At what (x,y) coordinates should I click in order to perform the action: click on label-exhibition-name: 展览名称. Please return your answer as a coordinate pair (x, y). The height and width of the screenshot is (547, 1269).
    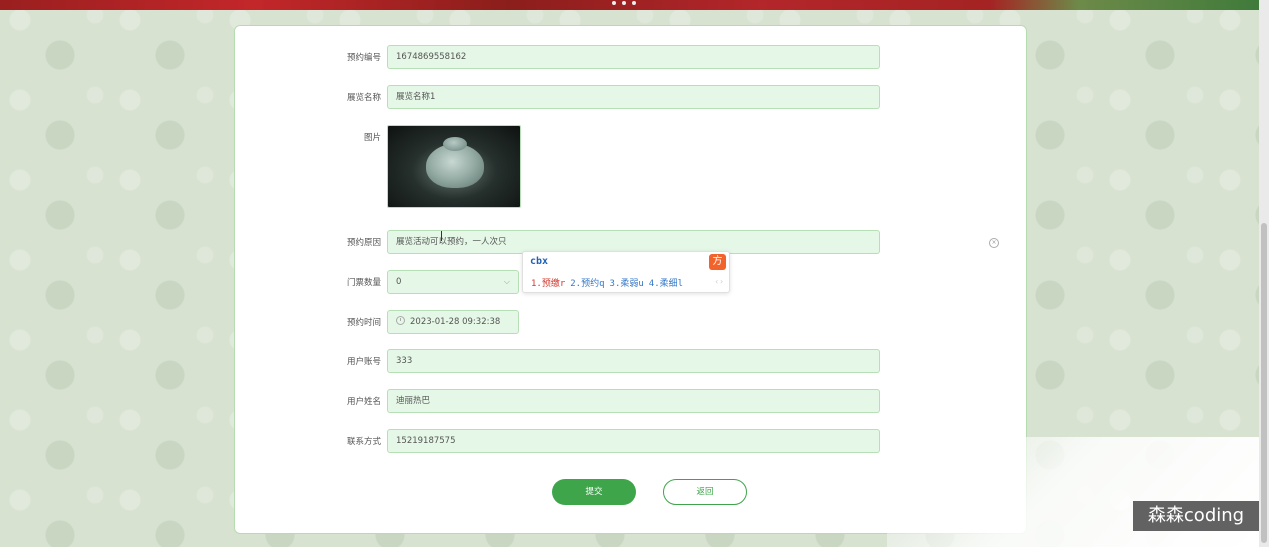
    Looking at the image, I should click on (363, 98).